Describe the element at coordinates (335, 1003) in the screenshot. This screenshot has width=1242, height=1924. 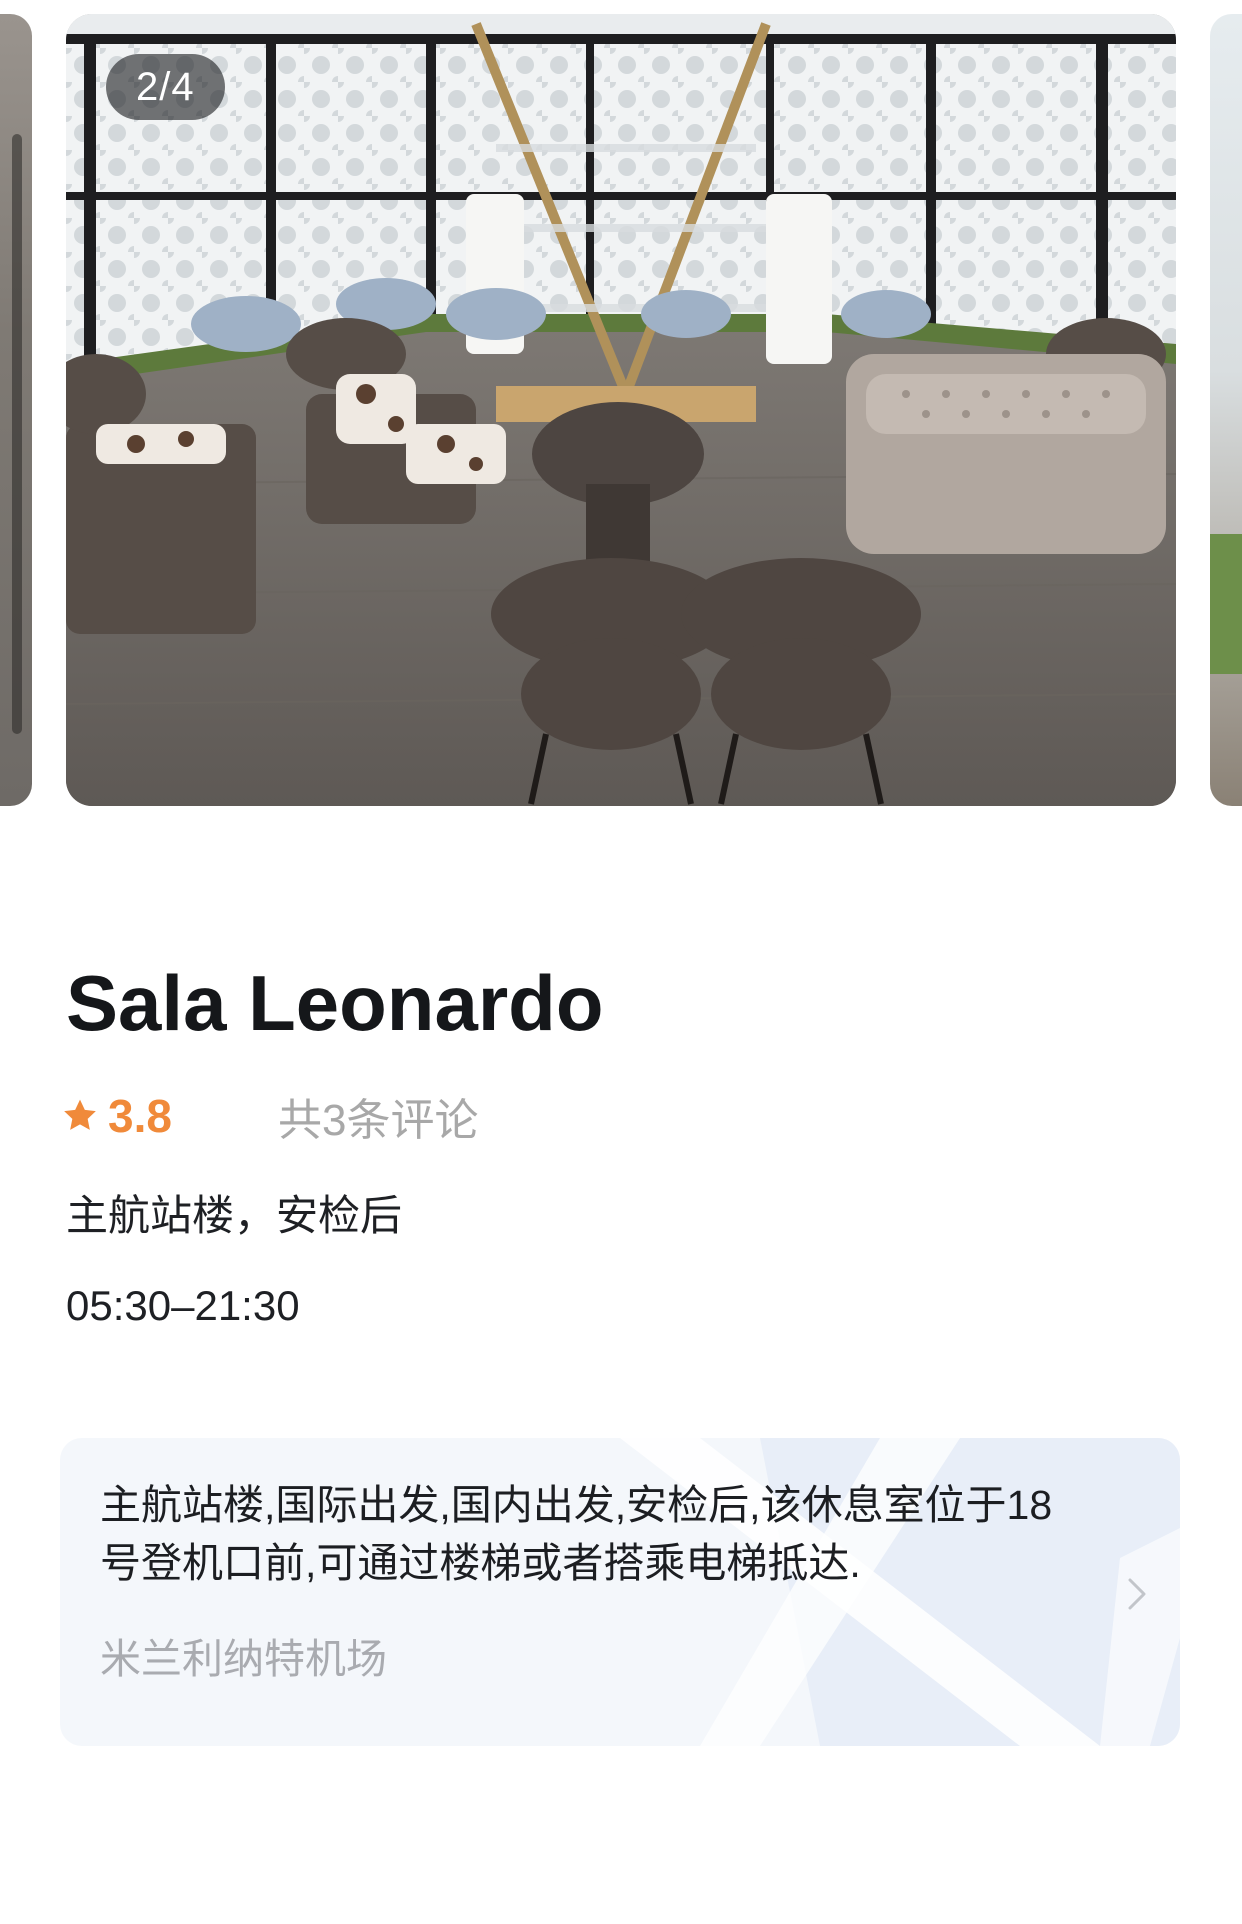
I see `lounge-name: Sala Leonardo` at that location.